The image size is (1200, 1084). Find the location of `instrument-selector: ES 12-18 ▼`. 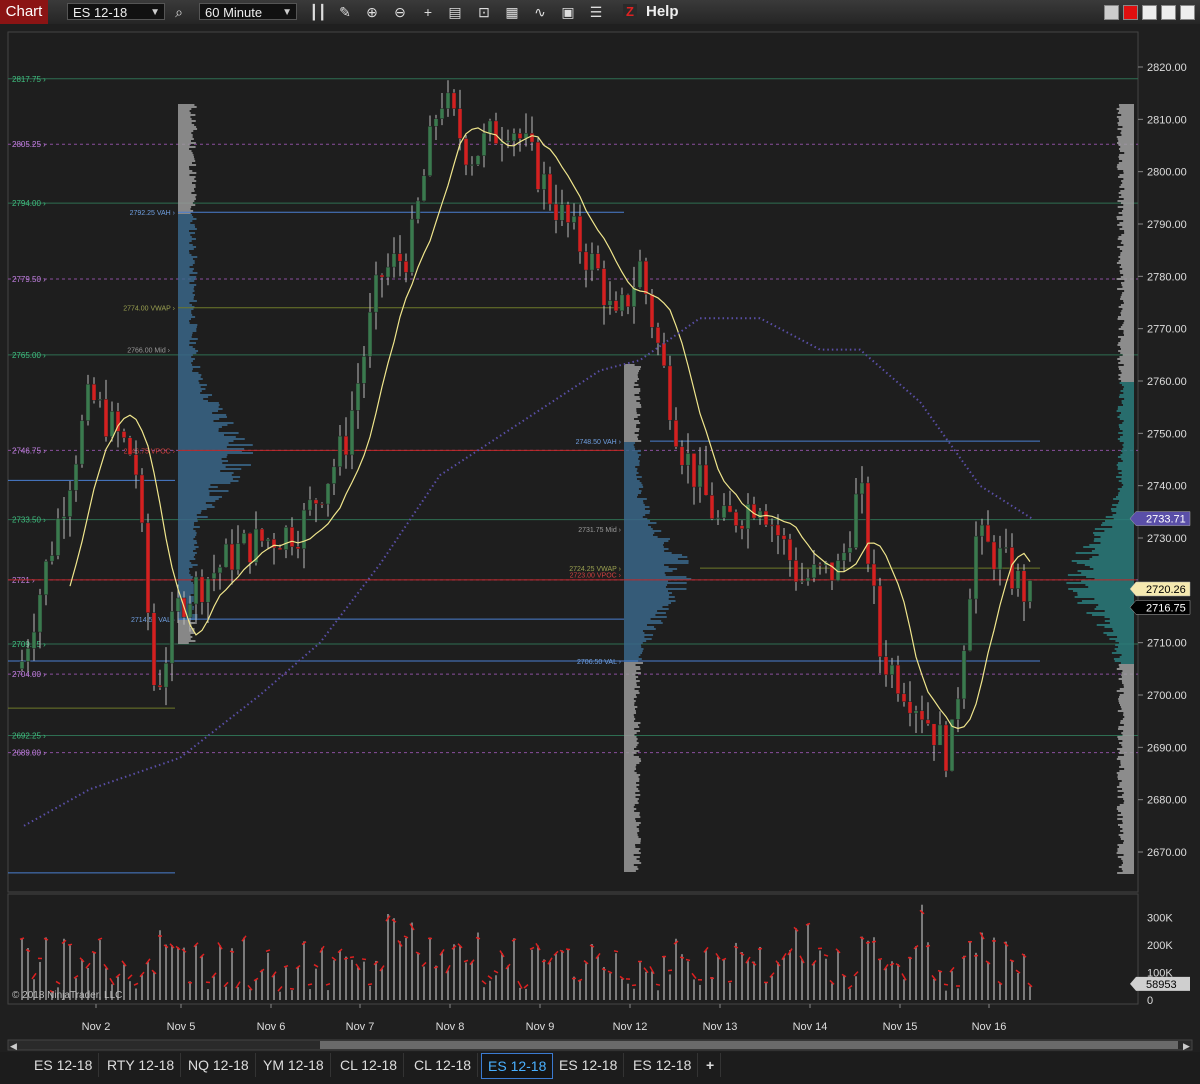

instrument-selector: ES 12-18 ▼ is located at coordinates (116, 11).